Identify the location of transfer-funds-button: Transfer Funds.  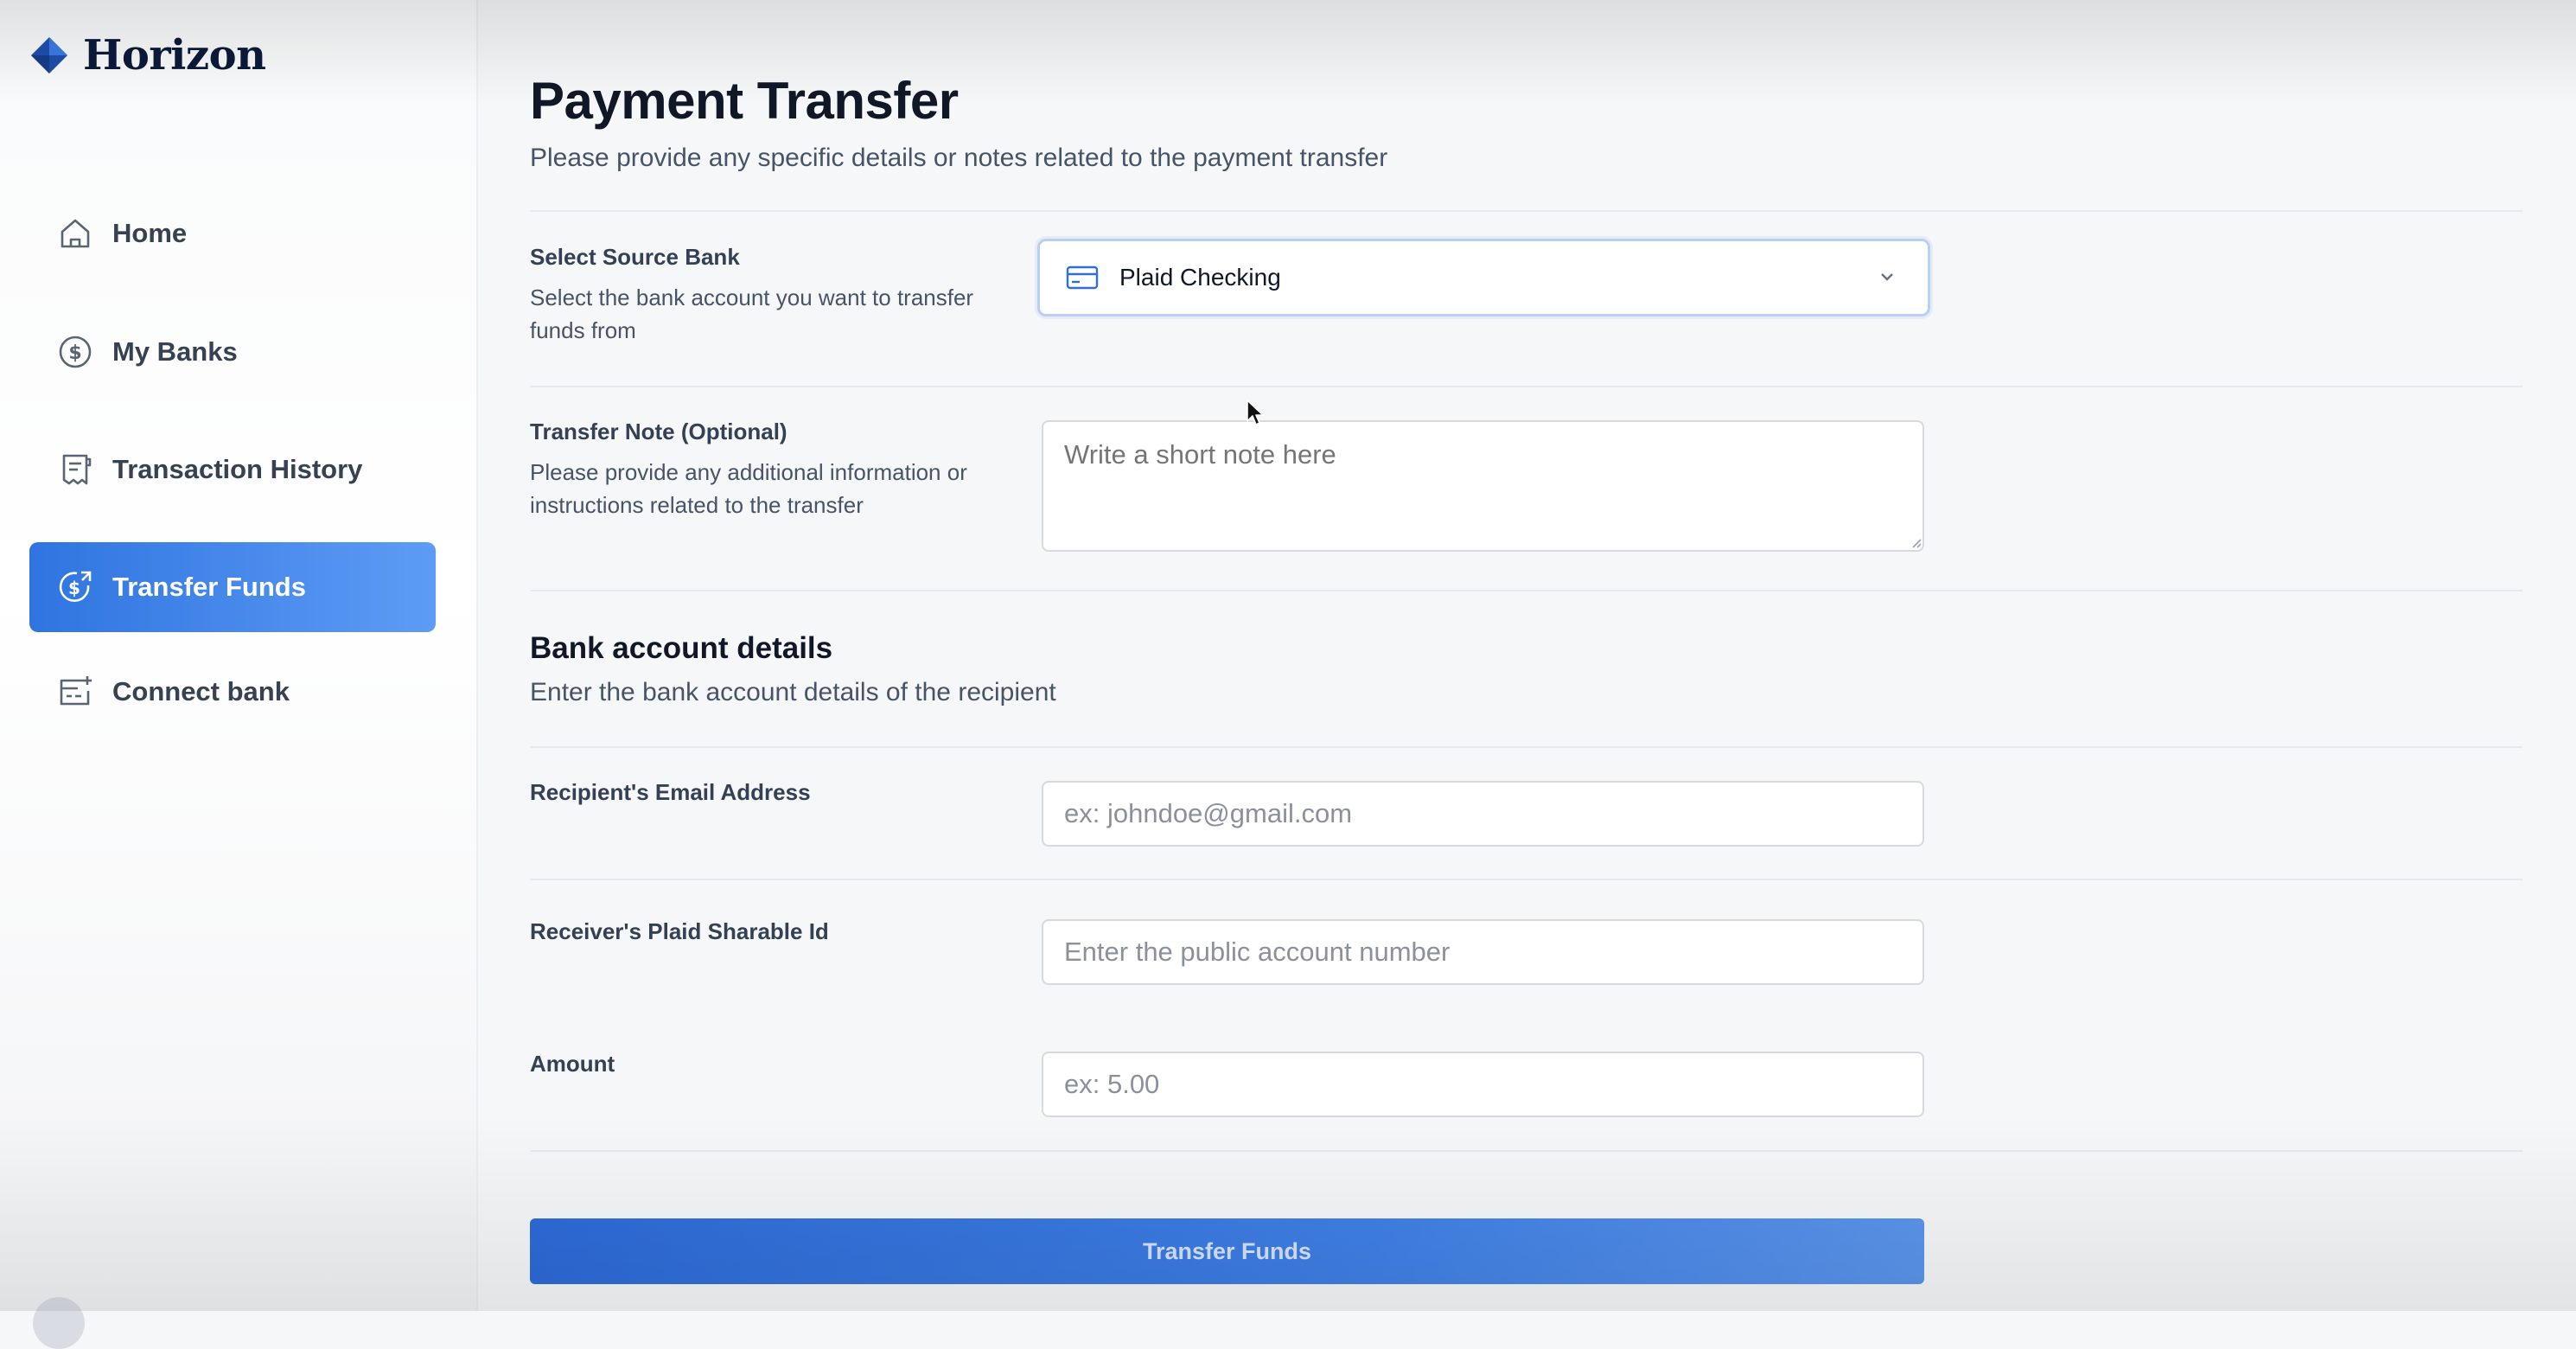
(1227, 1251).